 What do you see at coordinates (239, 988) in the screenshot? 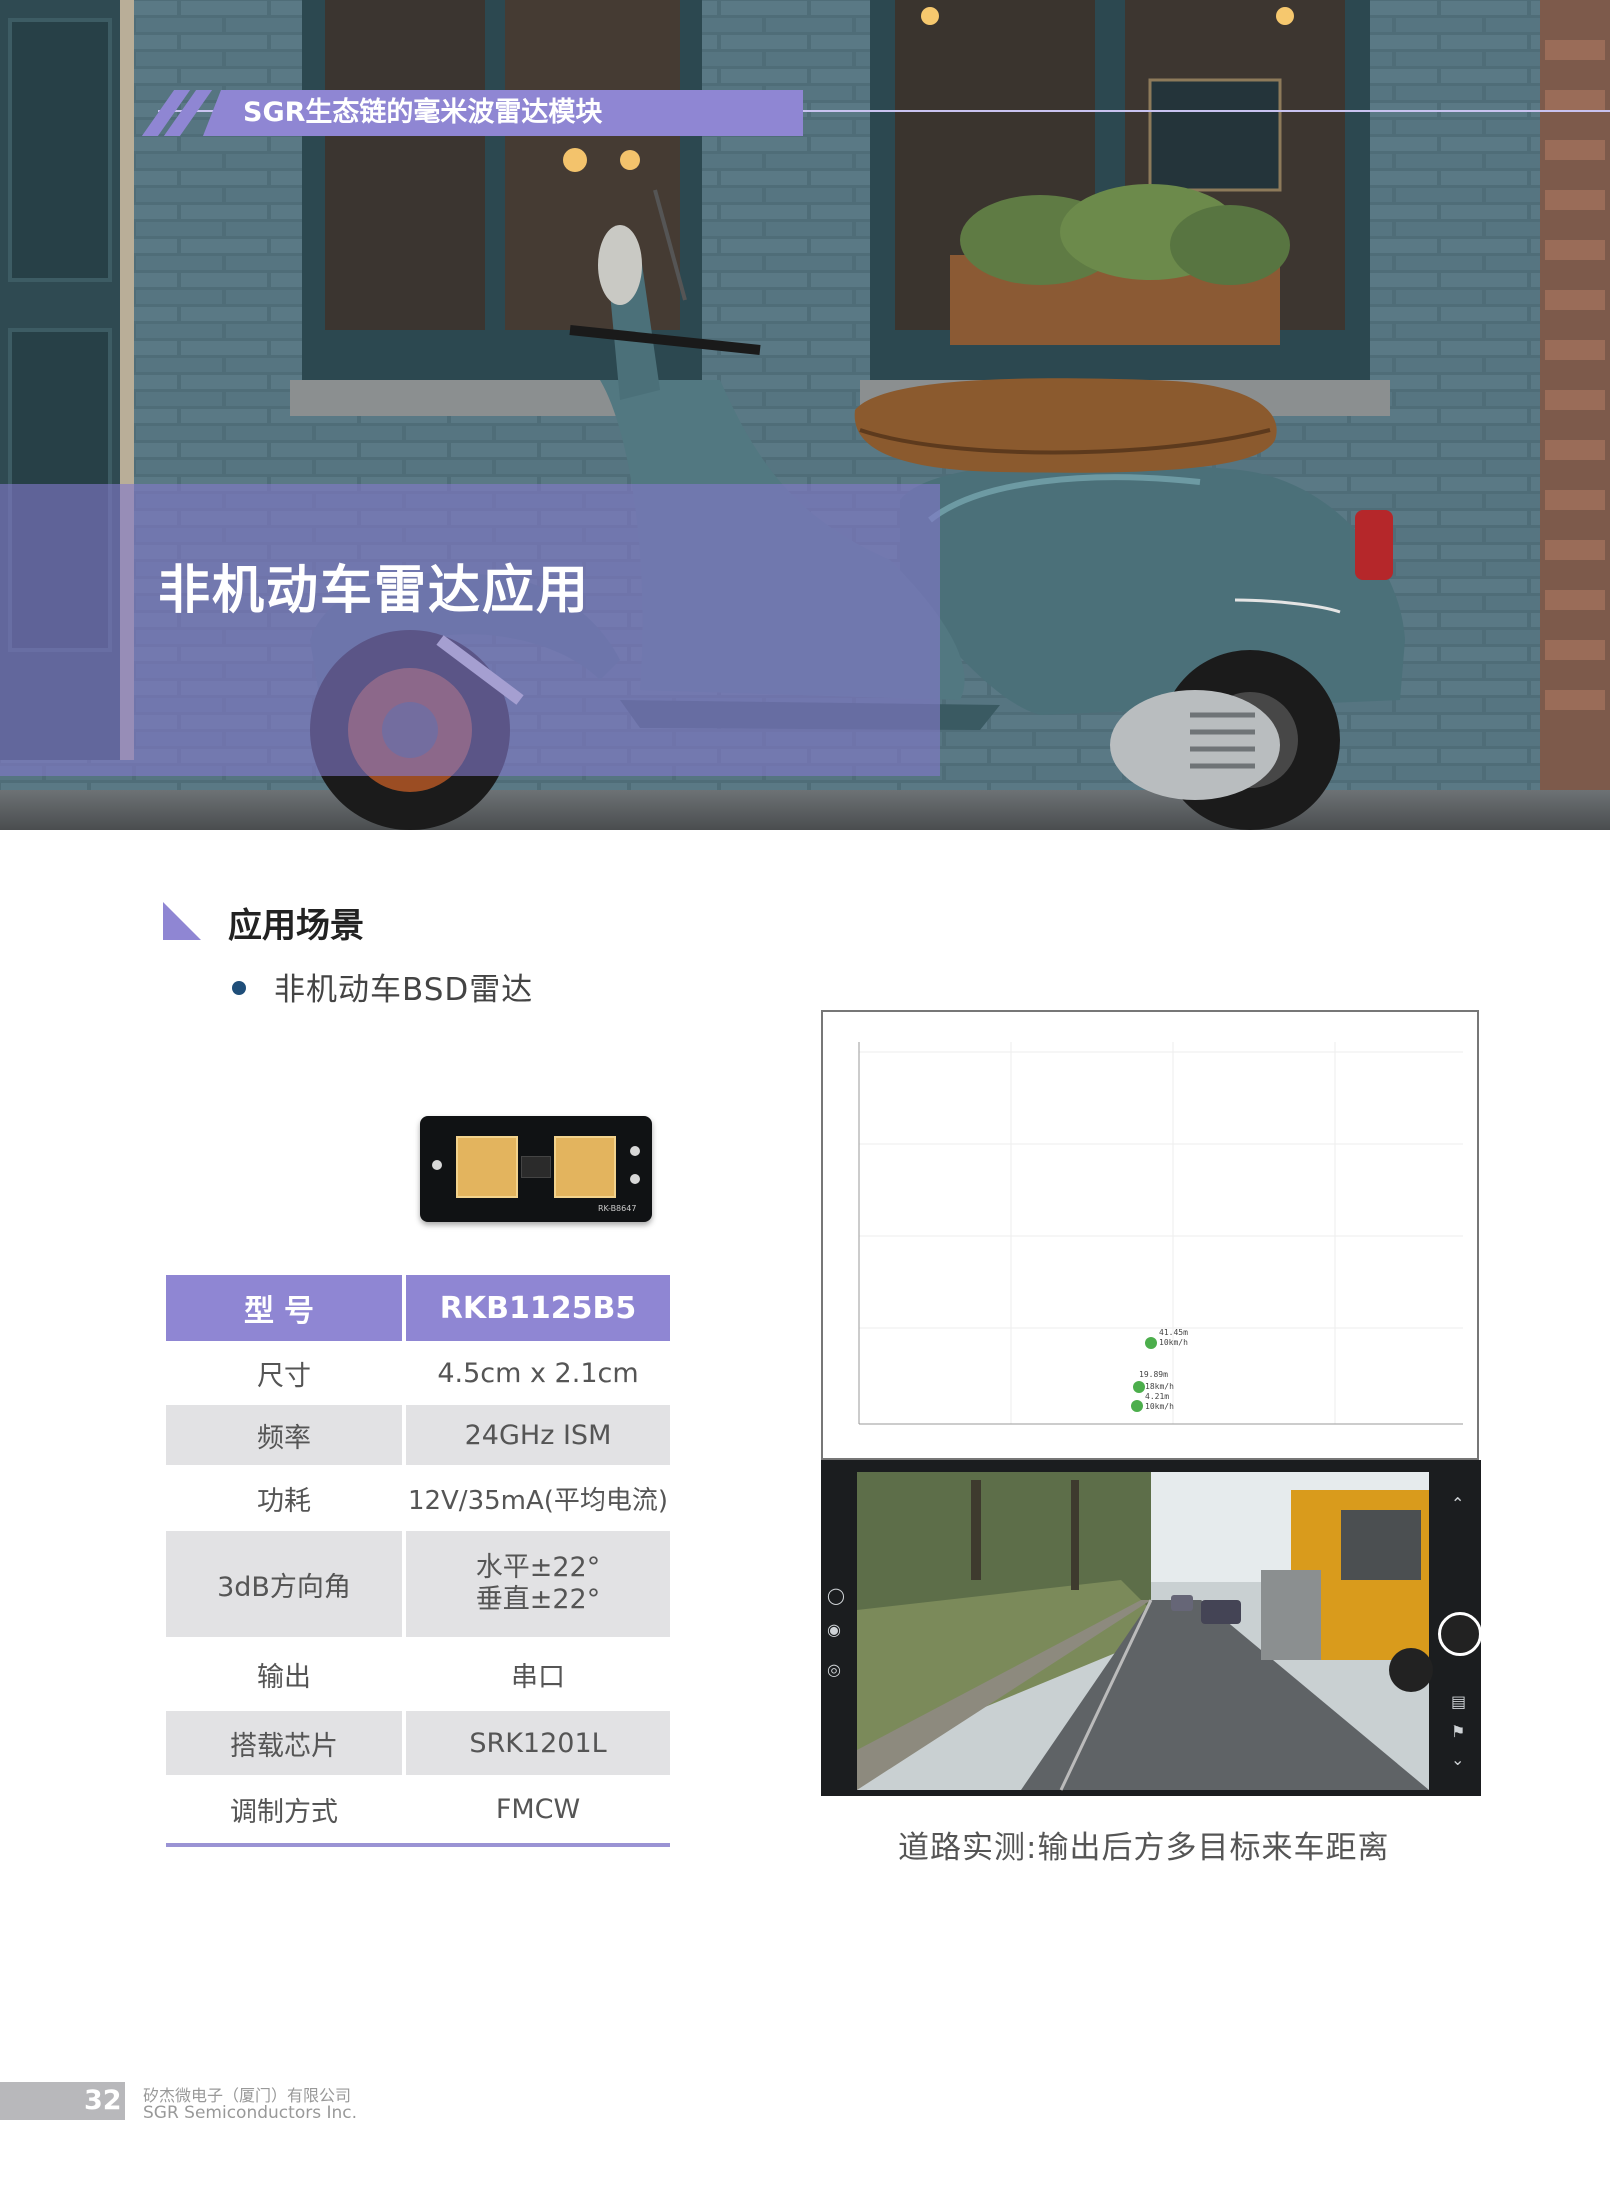
I see `bullet-dot-icon` at bounding box center [239, 988].